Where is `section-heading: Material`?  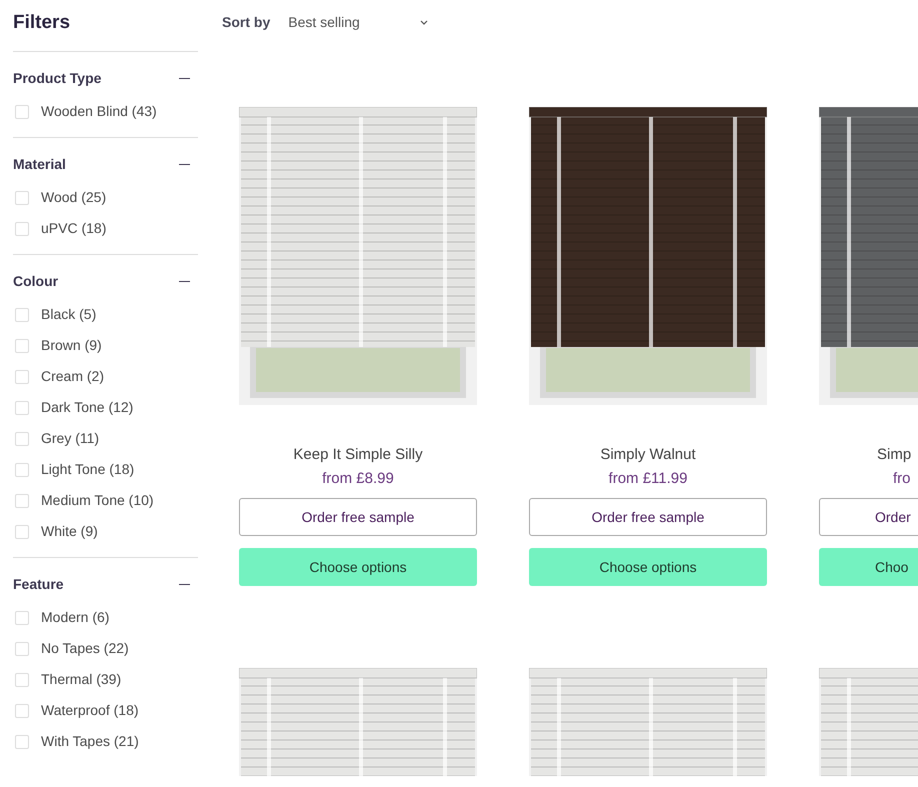 section-heading: Material is located at coordinates (39, 164).